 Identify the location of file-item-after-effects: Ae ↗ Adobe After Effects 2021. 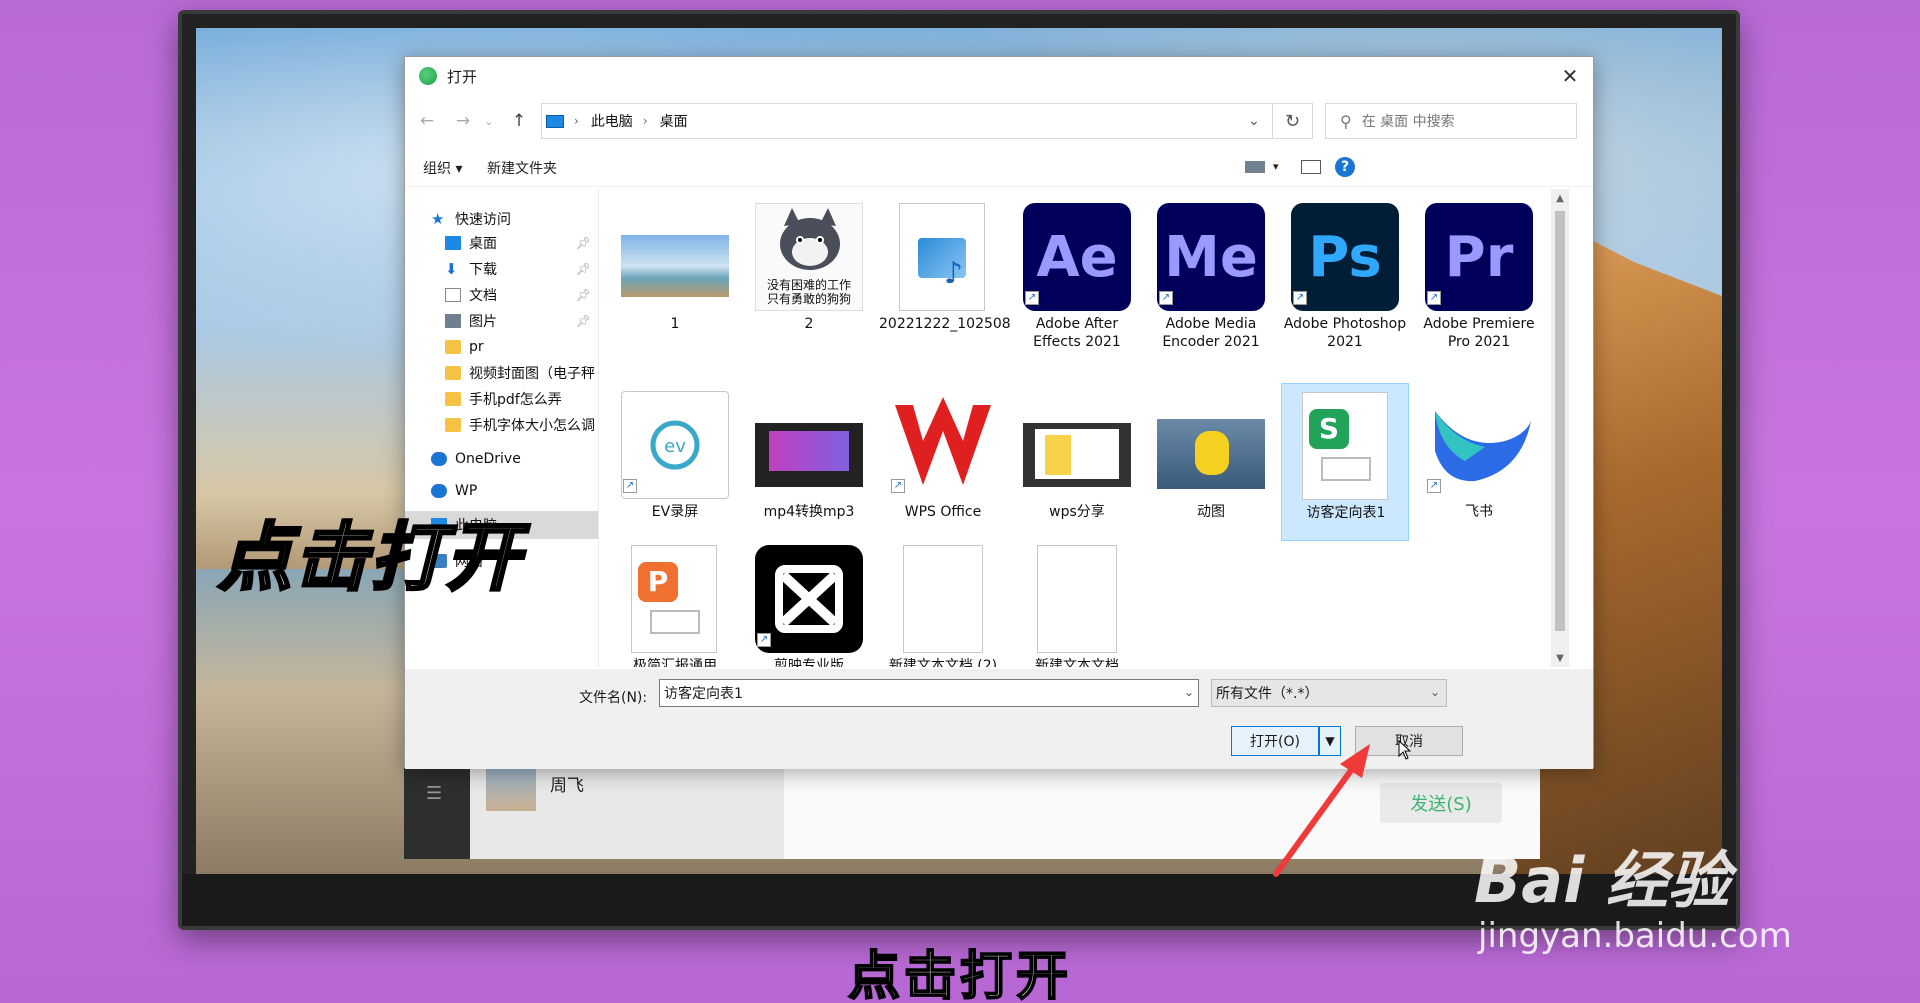
(1077, 274).